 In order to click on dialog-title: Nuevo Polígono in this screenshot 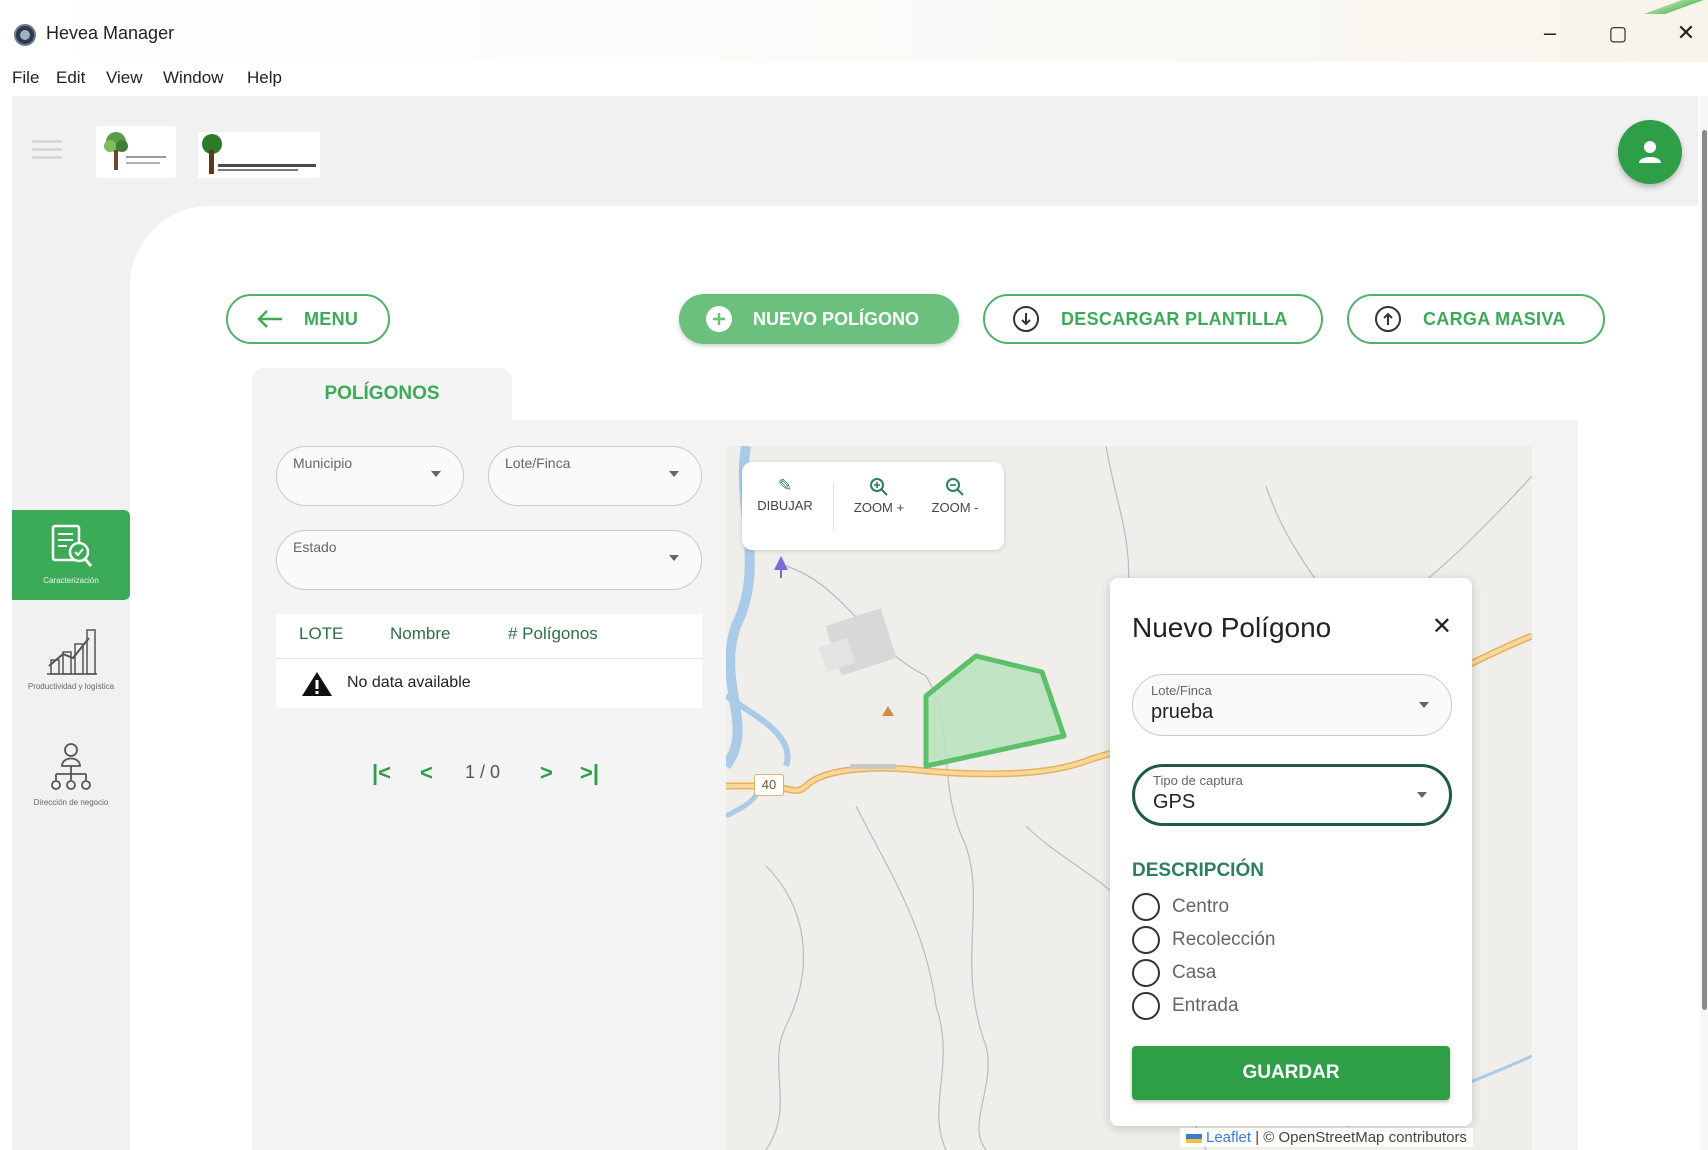, I will do `click(1232, 627)`.